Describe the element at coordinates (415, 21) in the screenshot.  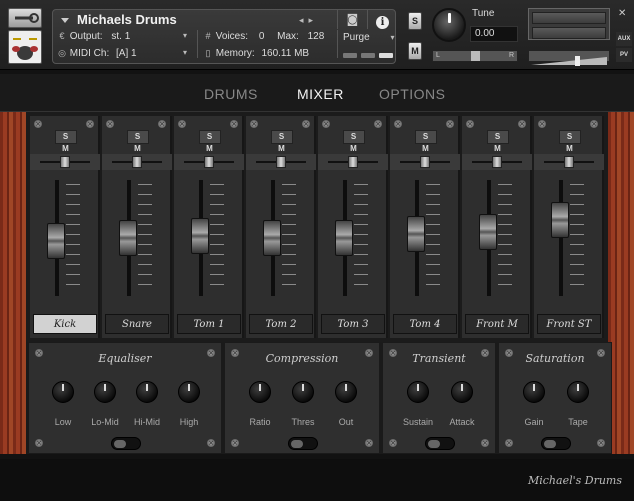
I see `solo-button: S` at that location.